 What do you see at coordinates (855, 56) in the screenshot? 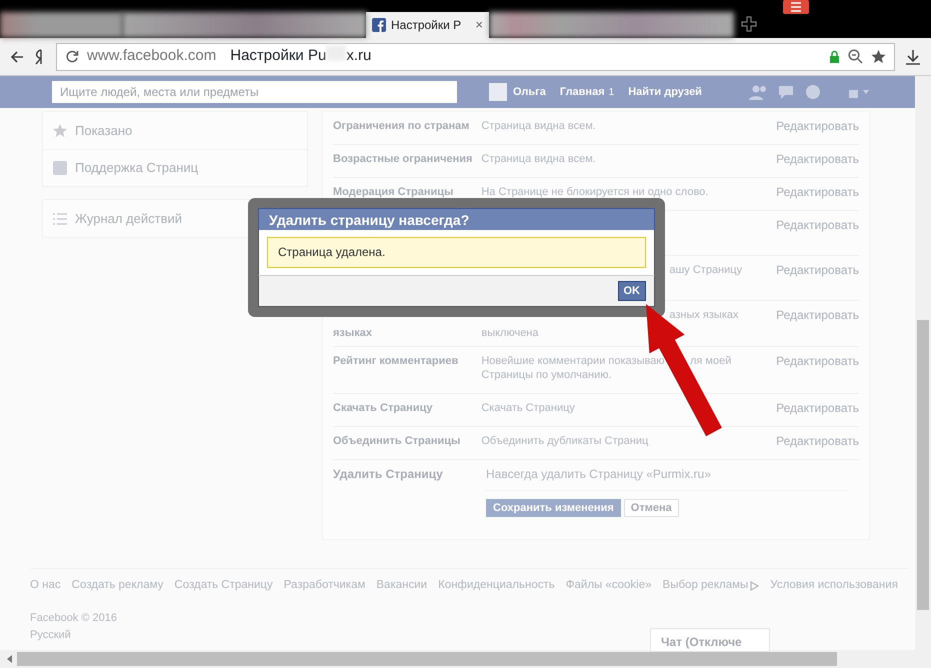
I see `zoom-out-icon` at bounding box center [855, 56].